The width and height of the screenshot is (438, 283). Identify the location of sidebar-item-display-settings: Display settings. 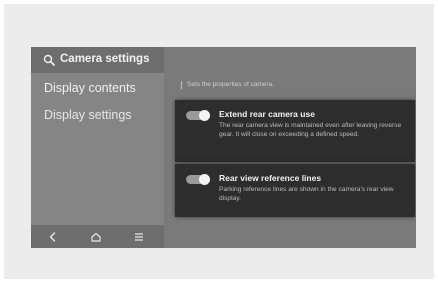
(88, 115).